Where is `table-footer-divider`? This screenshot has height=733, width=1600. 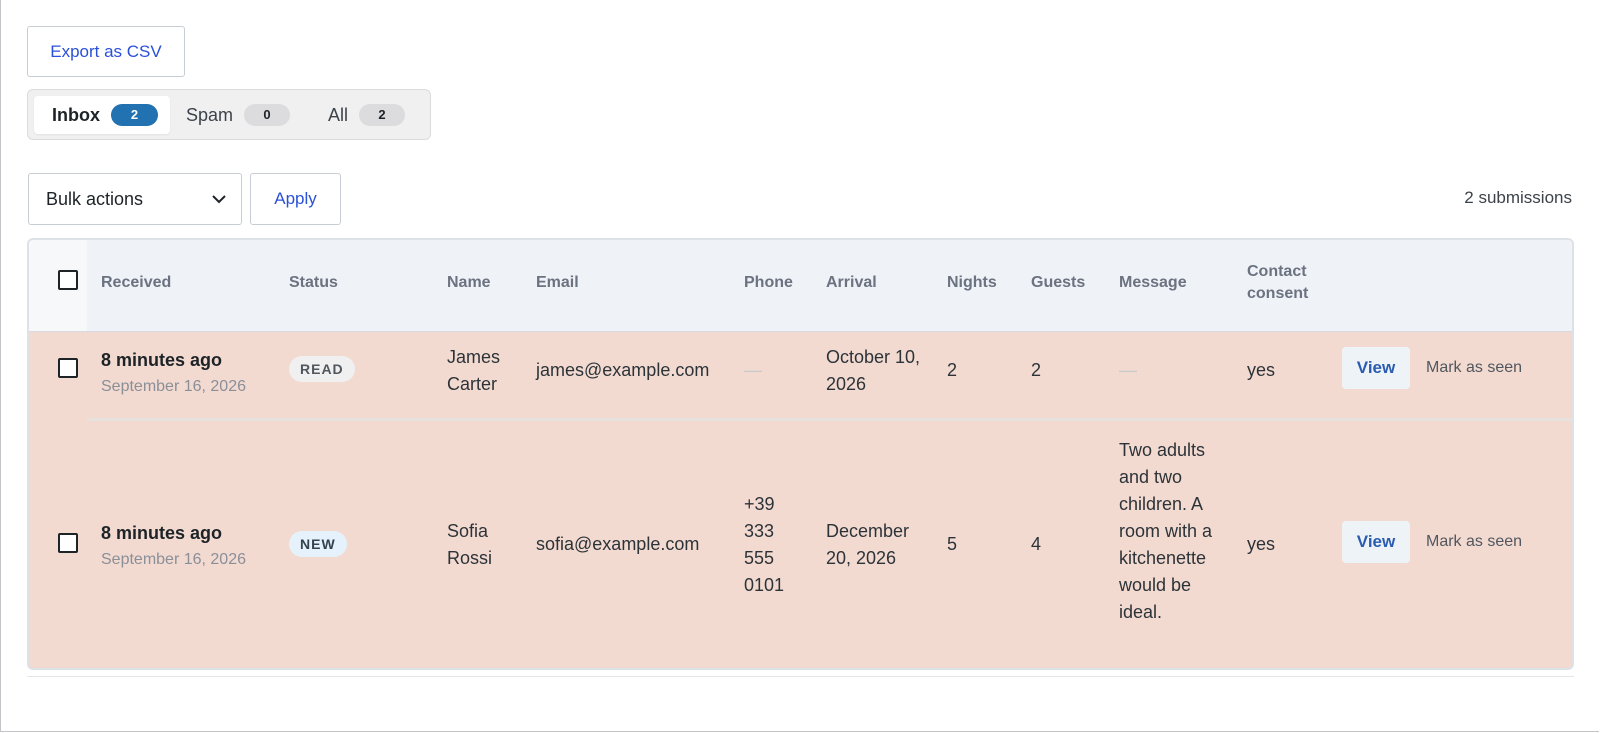 table-footer-divider is located at coordinates (800, 676).